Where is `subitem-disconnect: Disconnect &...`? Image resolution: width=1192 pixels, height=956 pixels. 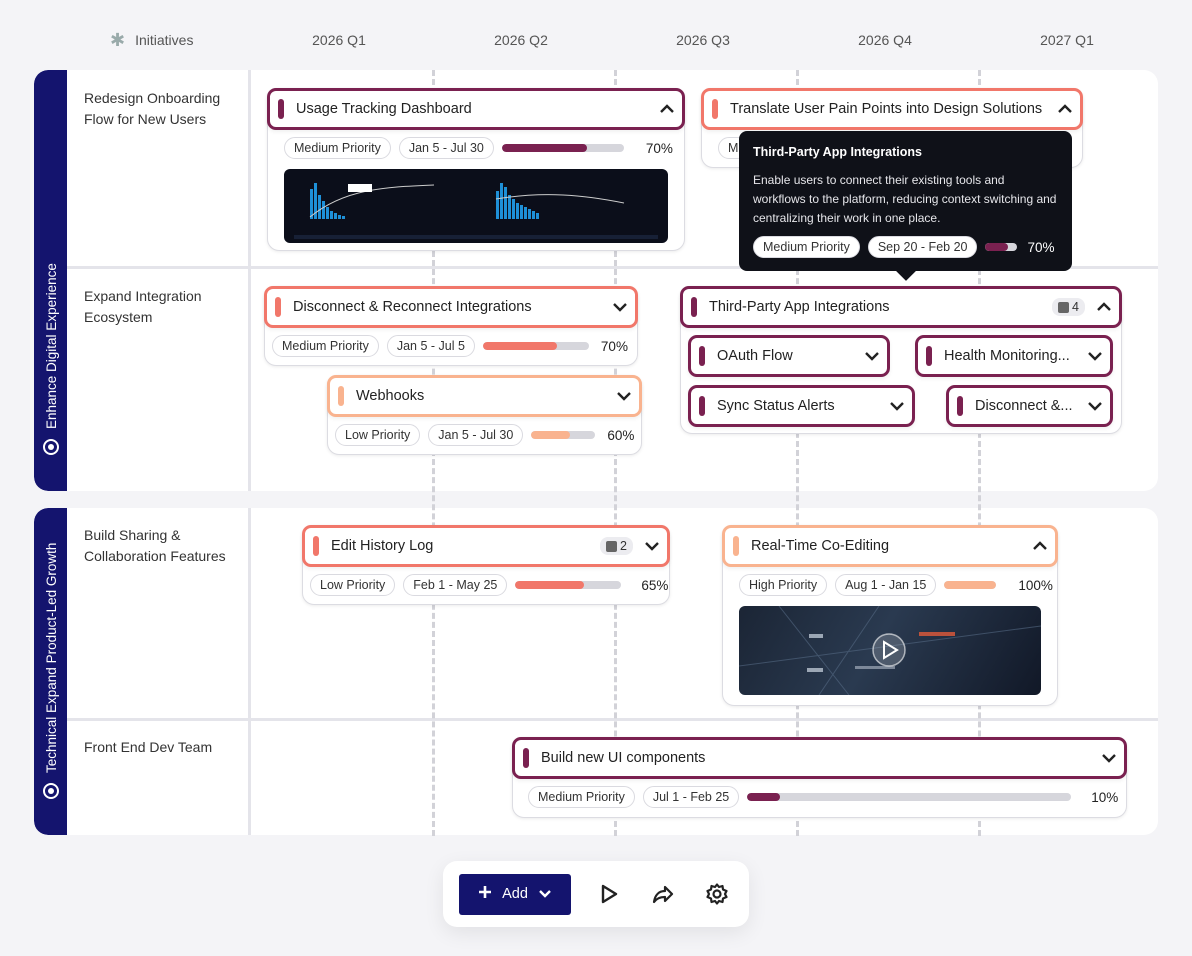
subitem-disconnect: Disconnect &... is located at coordinates (1029, 406).